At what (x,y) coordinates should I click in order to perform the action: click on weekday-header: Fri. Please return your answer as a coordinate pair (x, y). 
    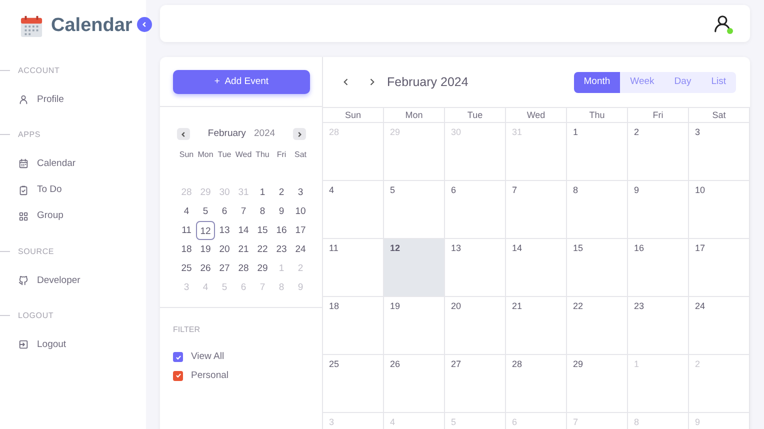
    Looking at the image, I should click on (658, 115).